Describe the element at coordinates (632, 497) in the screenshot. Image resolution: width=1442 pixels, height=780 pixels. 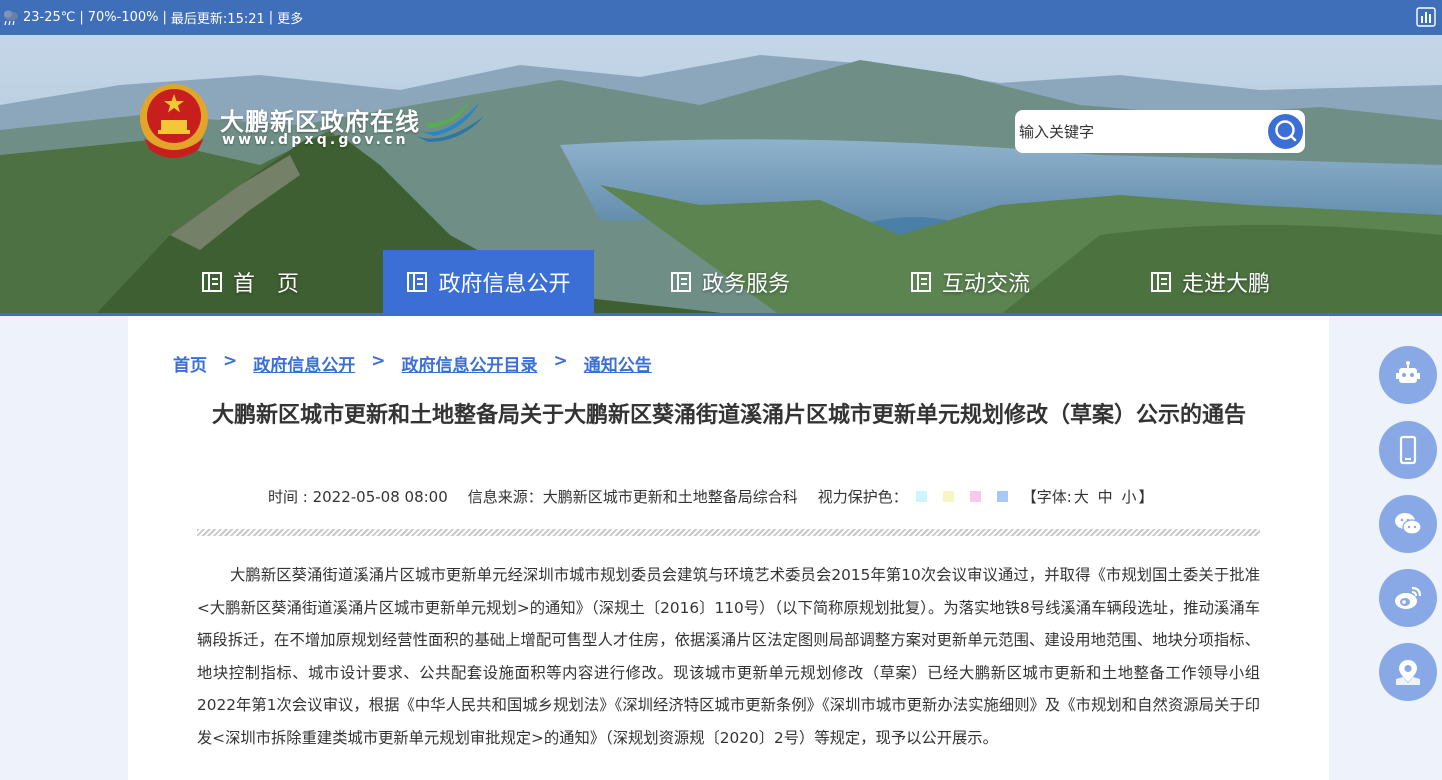
I see `info-source: 信息来源：大鹏新区城市更新和土地整备局综合科` at that location.